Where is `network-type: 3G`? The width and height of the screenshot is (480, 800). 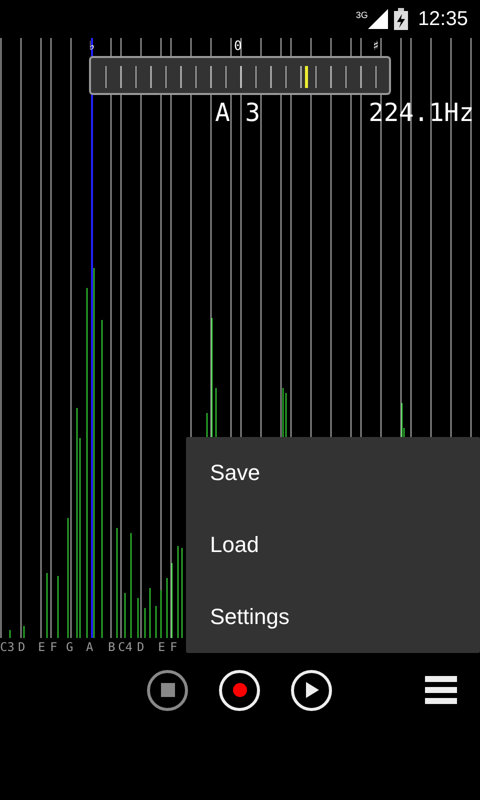 network-type: 3G is located at coordinates (362, 15).